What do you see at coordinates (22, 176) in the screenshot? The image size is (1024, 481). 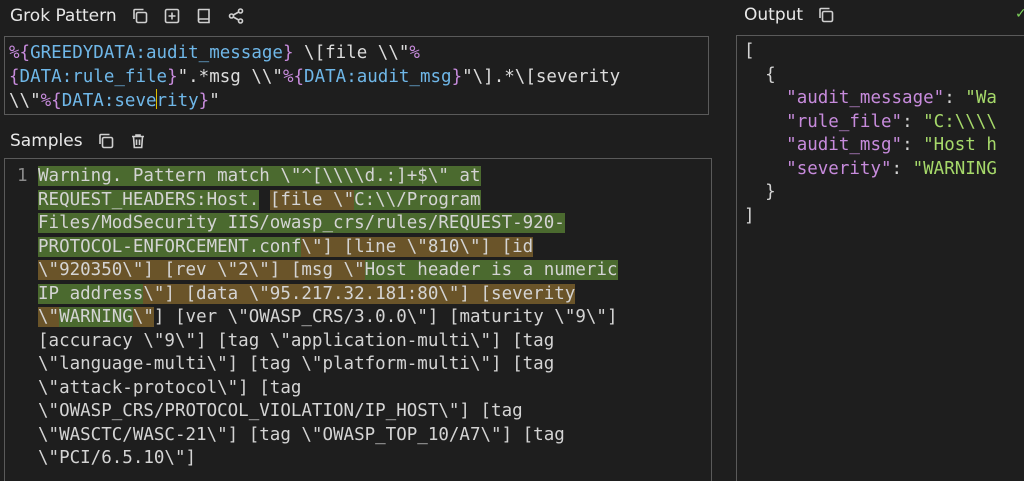 I see `line-number: 1` at bounding box center [22, 176].